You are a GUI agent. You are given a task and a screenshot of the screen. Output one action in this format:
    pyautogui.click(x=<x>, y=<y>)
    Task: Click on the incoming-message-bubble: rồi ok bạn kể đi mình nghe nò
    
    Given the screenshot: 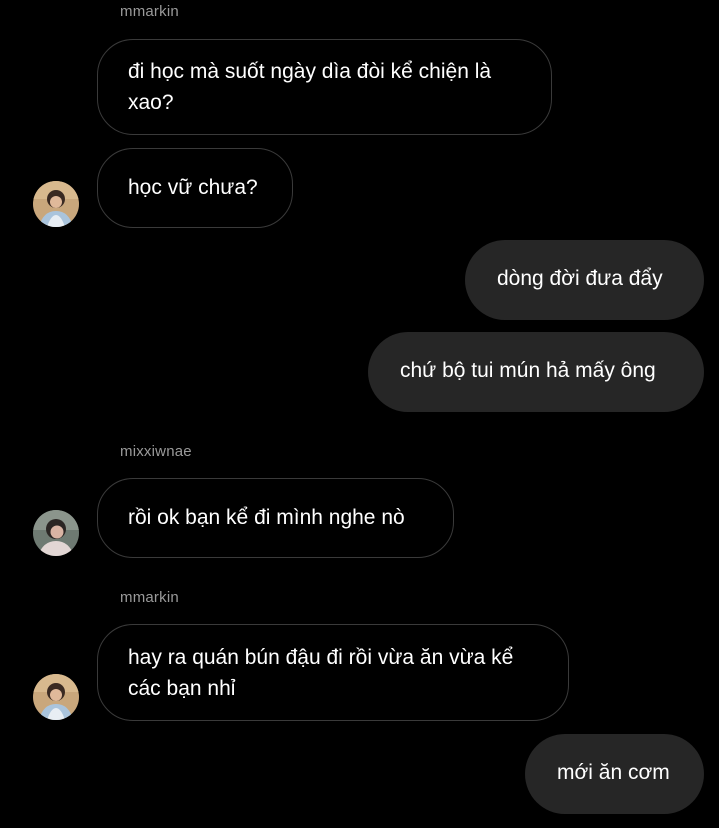 What is the action you would take?
    pyautogui.click(x=275, y=518)
    